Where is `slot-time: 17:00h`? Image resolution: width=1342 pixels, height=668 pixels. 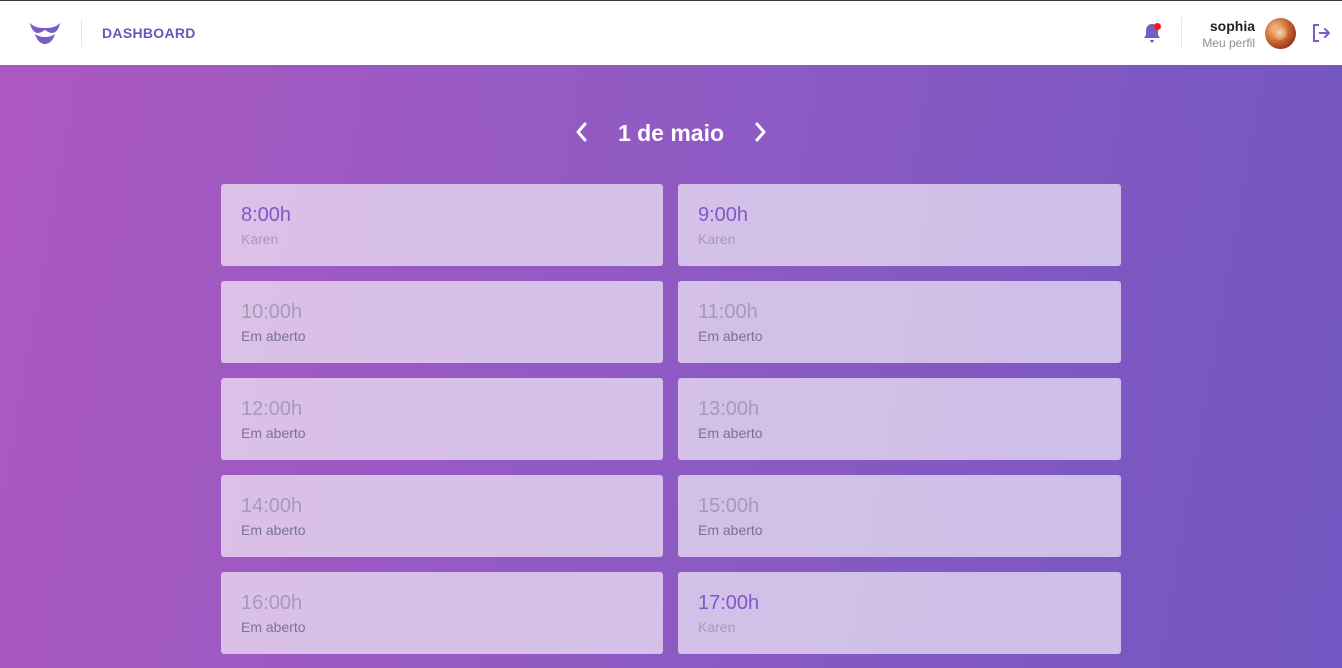
slot-time: 17:00h is located at coordinates (729, 603).